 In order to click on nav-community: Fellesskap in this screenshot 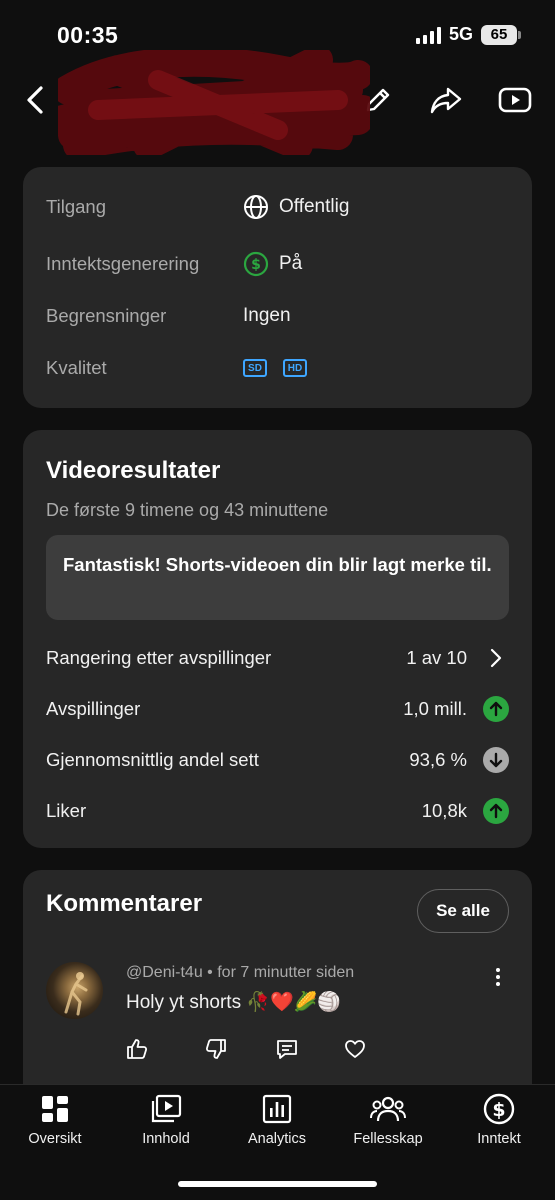, I will do `click(388, 1119)`.